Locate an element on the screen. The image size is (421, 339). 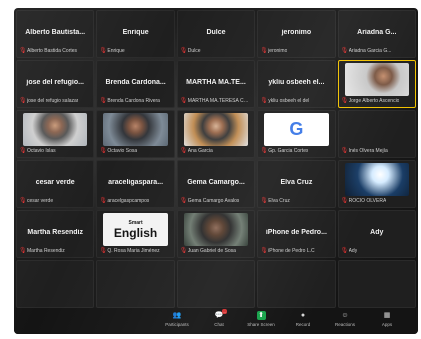
participant-tile: G 🎙 Gp. Garcia Cortes is located at coordinates (296, 134).